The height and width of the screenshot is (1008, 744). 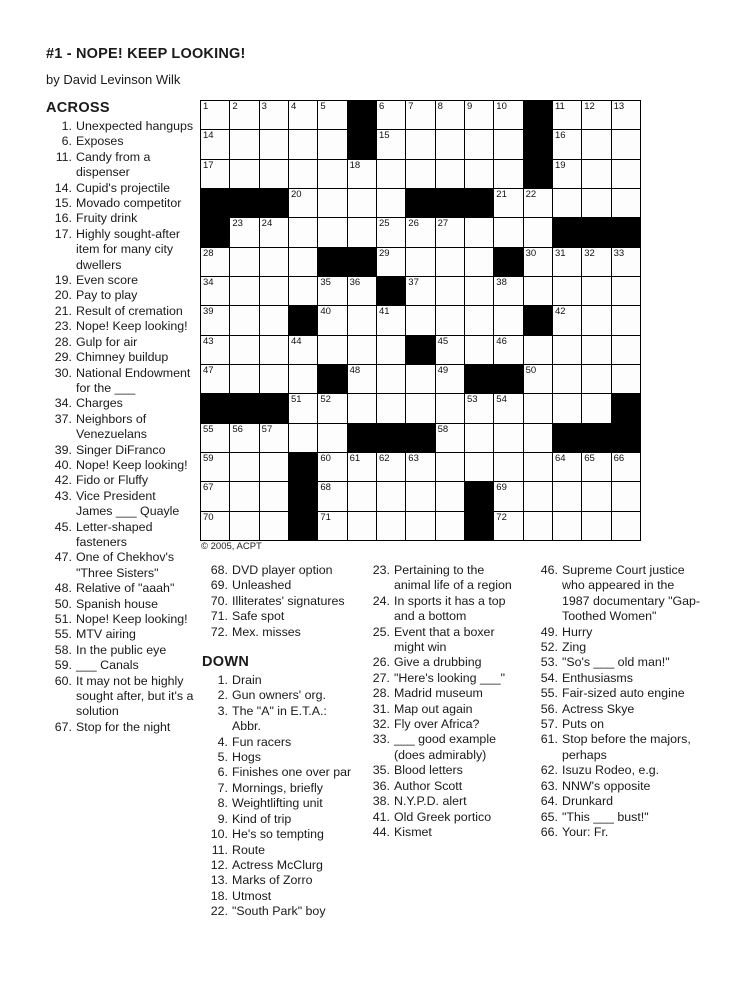 What do you see at coordinates (245, 438) in the screenshot?
I see `grid-cell: 56` at bounding box center [245, 438].